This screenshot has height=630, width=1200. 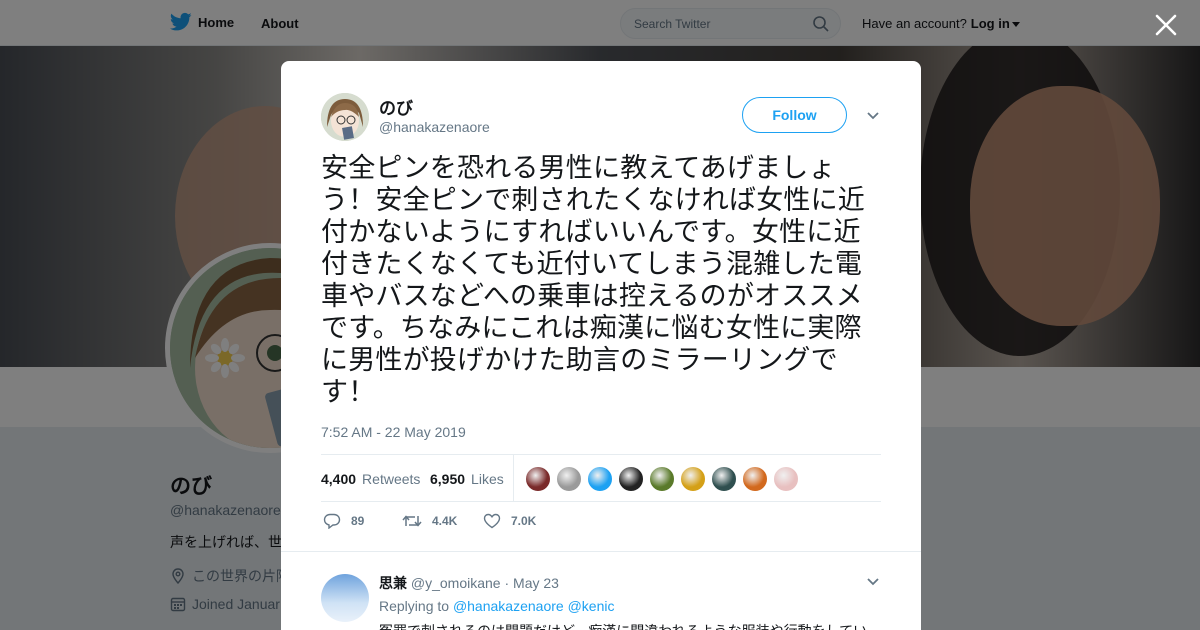 I want to click on retweet-action-count: 4.4K, so click(x=445, y=521).